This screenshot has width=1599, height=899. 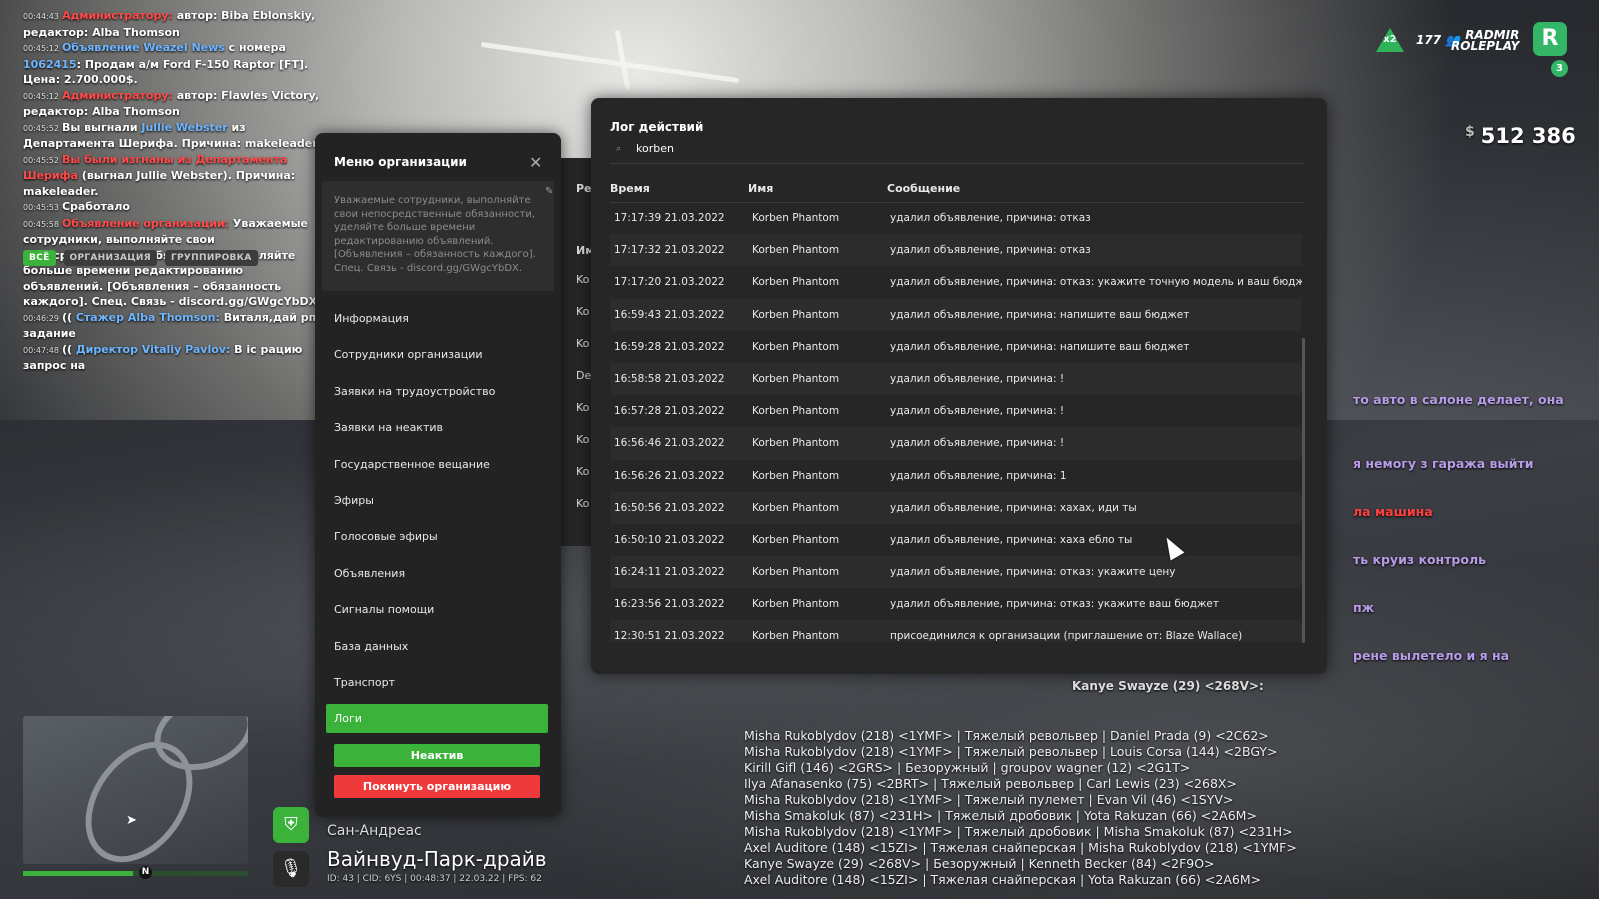 What do you see at coordinates (291, 825) in the screenshot?
I see `shield-icon: ⛨` at bounding box center [291, 825].